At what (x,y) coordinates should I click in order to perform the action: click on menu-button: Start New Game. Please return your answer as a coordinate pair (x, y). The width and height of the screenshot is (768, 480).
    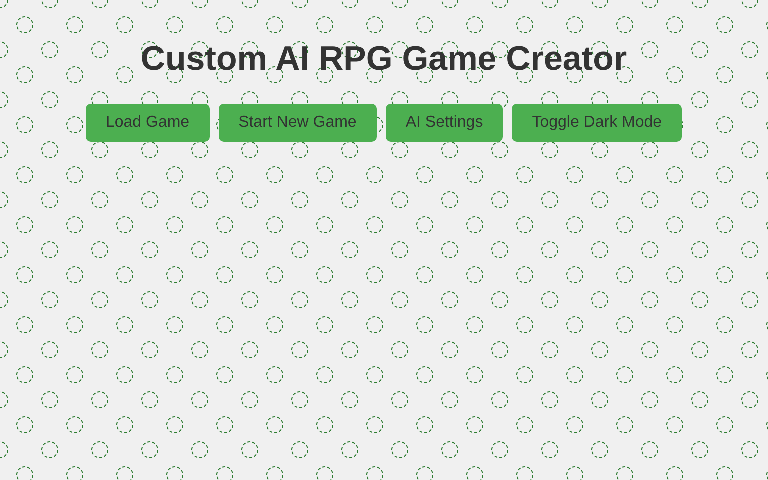
    Looking at the image, I should click on (297, 123).